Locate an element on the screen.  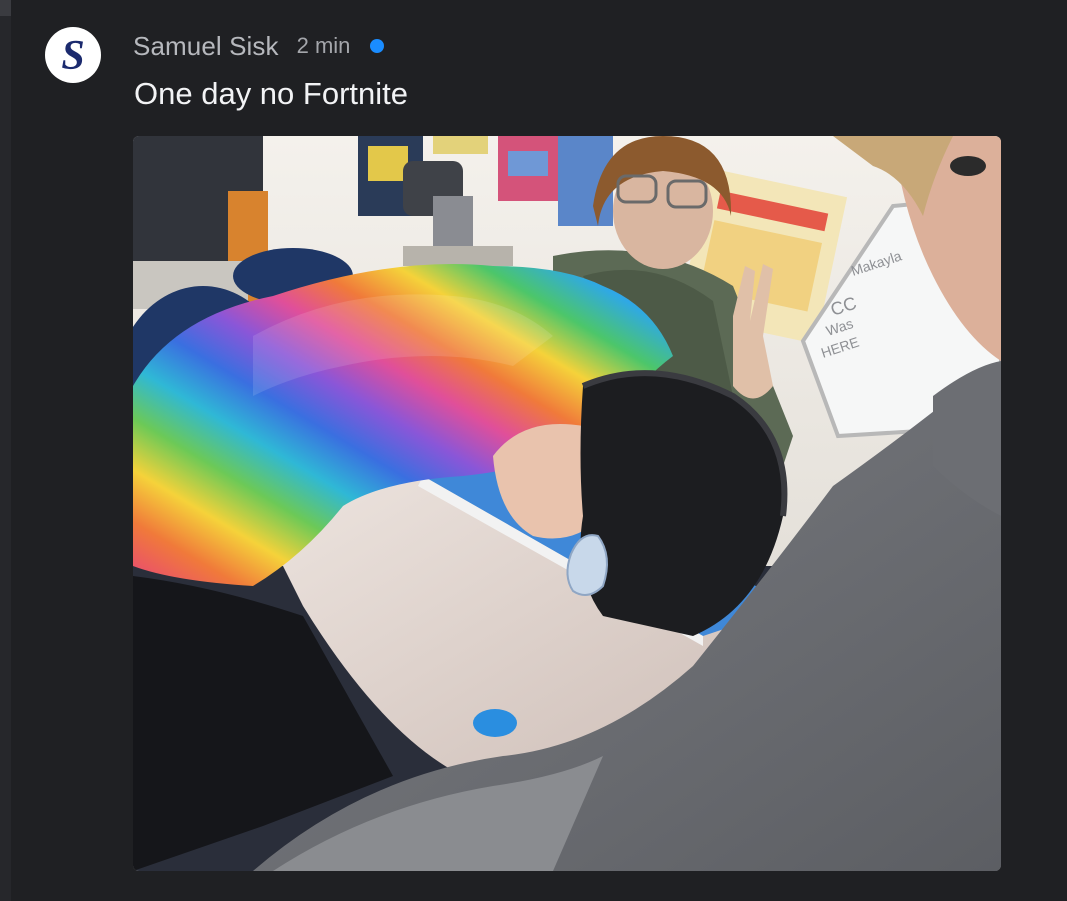
avatar-letter: S is located at coordinates (72, 56).